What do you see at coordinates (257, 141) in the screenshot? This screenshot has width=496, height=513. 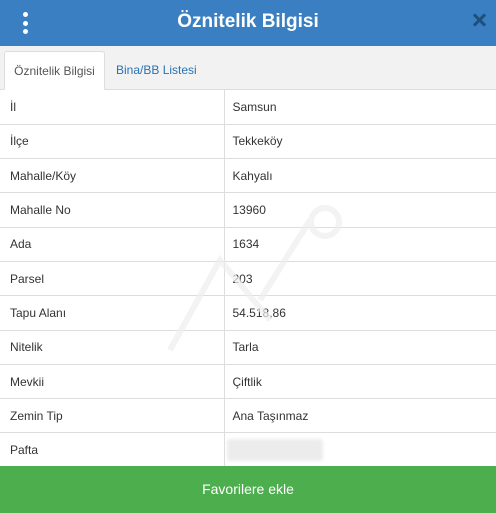 I see `attribute-value: Tekkeköy` at bounding box center [257, 141].